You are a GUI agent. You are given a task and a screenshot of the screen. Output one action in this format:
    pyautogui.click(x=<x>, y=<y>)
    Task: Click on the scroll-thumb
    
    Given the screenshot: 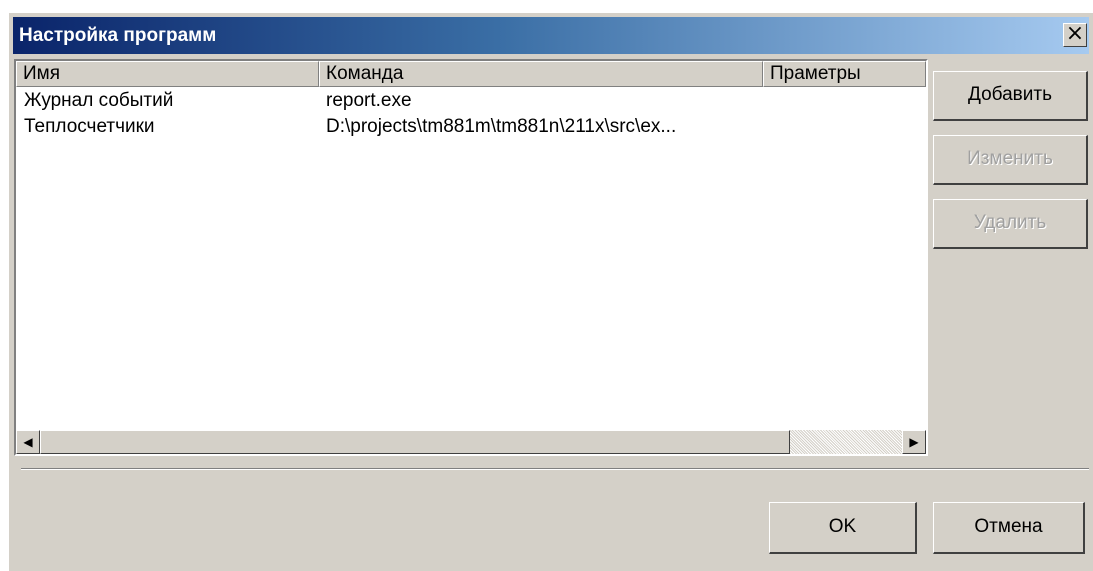 What is the action you would take?
    pyautogui.click(x=415, y=442)
    